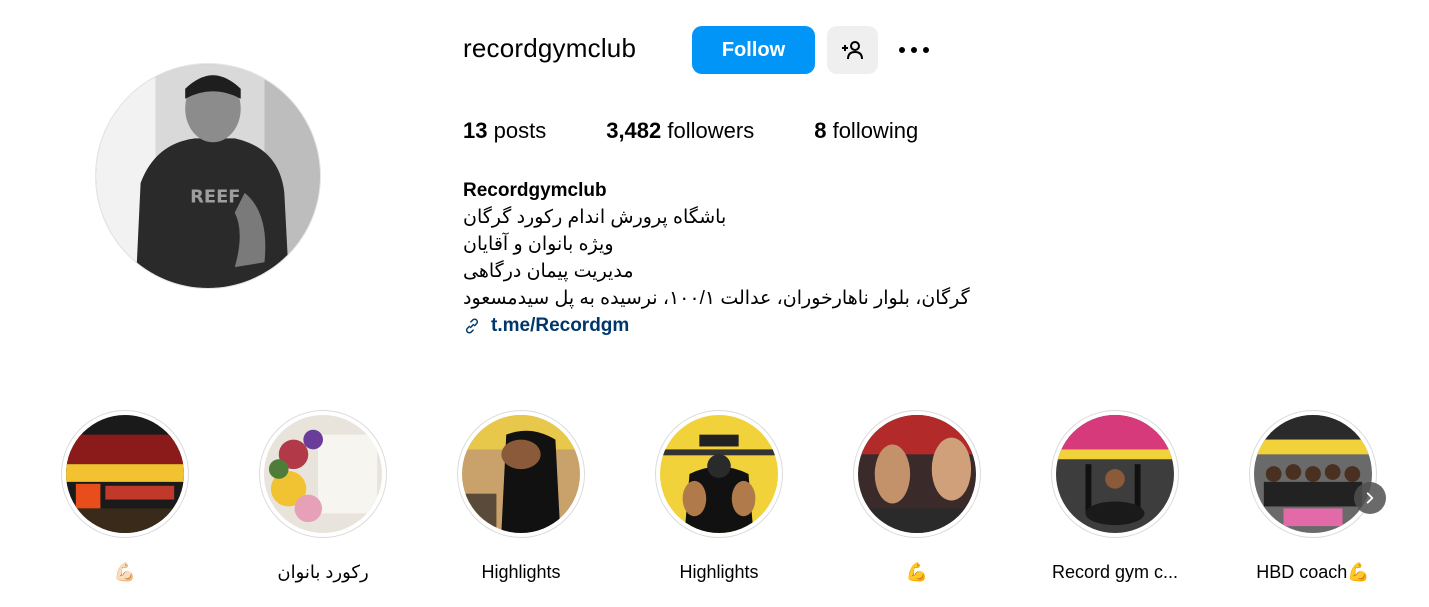 The height and width of the screenshot is (607, 1429). Describe the element at coordinates (520, 130) in the screenshot. I see `posts-label: posts` at that location.